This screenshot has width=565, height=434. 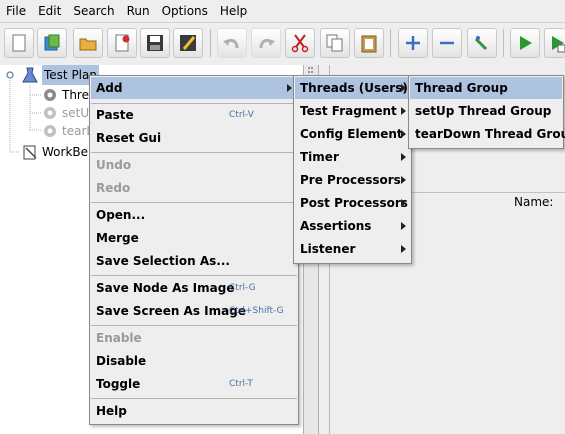 I want to click on submenu-item-post-processors: Post Processors, so click(x=352, y=203).